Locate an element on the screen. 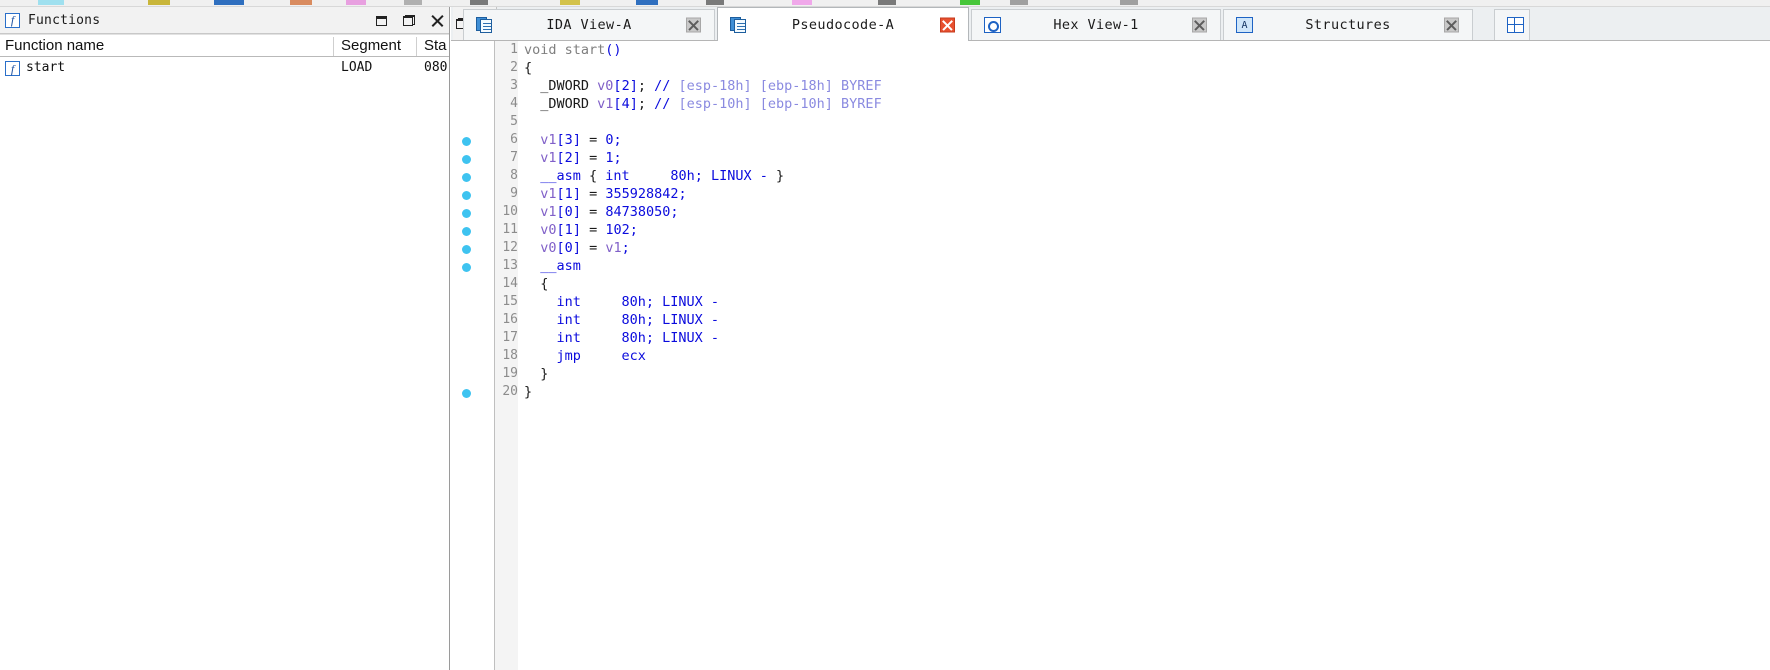 This screenshot has width=1770, height=670. code-line: 20} is located at coordinates (1110, 393).